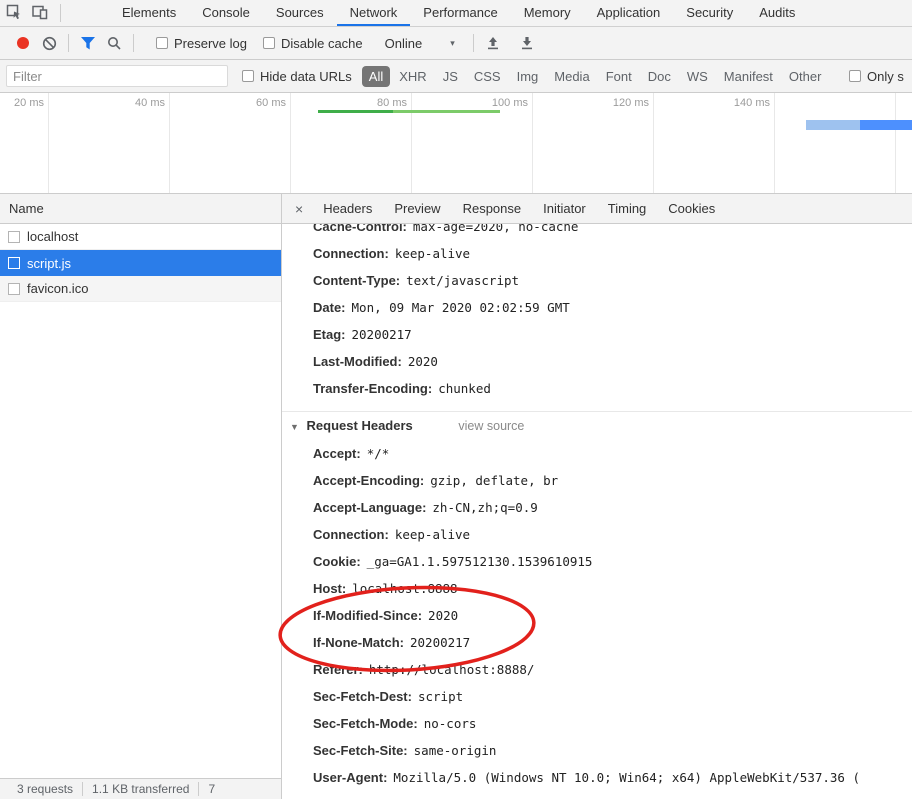 The image size is (912, 799). Describe the element at coordinates (876, 76) in the screenshot. I see `only-checkbox: Only s` at that location.